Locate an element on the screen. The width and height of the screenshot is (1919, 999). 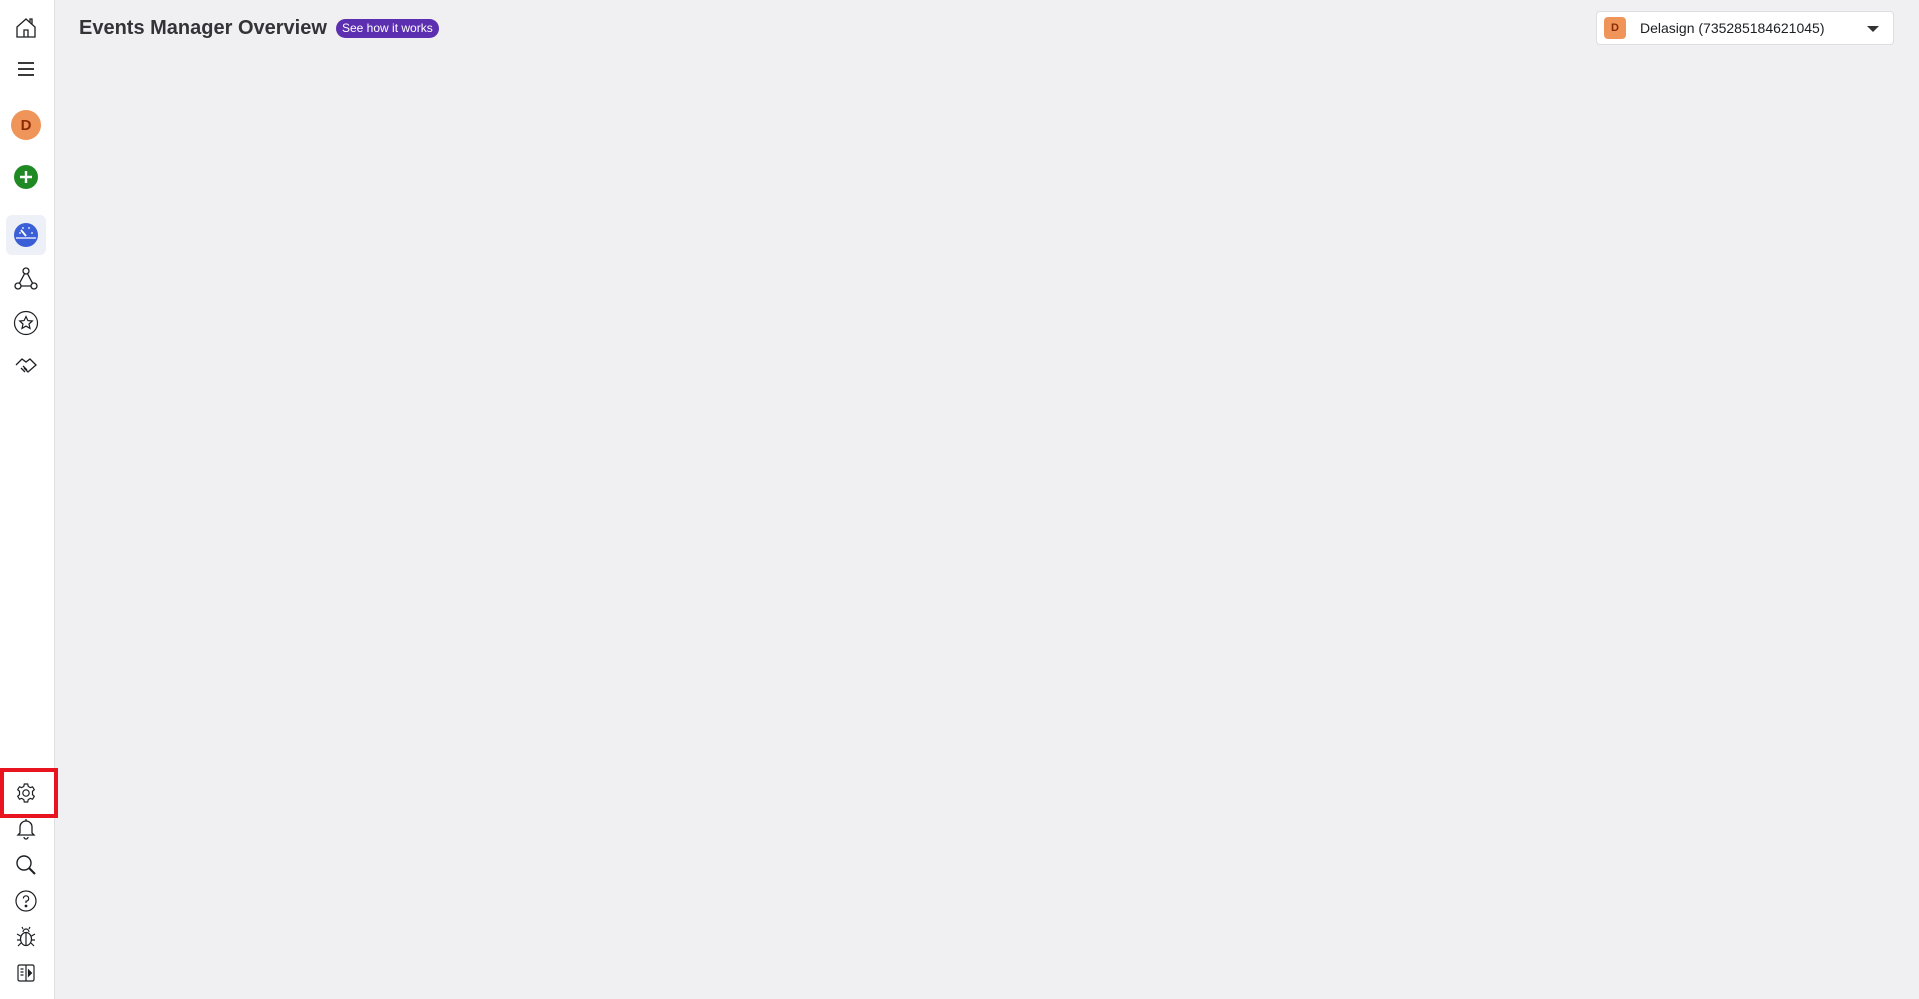
sidebar-item-partner-integrations is located at coordinates (26, 366).